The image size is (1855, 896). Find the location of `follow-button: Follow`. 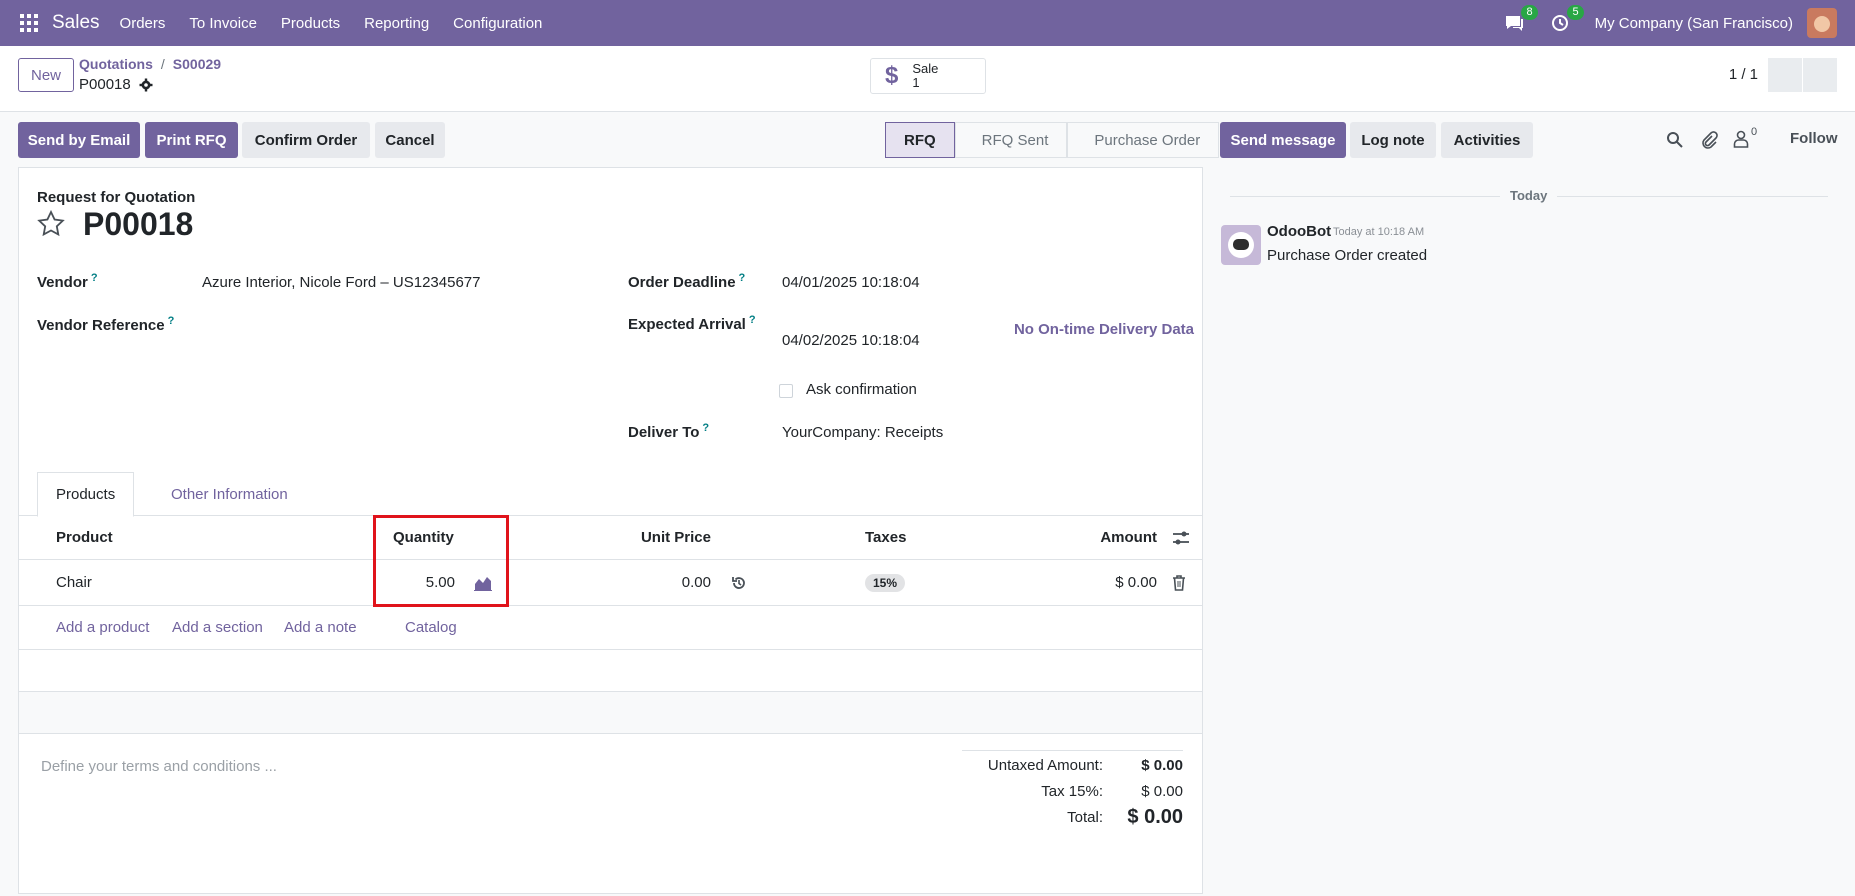

follow-button: Follow is located at coordinates (1814, 138).